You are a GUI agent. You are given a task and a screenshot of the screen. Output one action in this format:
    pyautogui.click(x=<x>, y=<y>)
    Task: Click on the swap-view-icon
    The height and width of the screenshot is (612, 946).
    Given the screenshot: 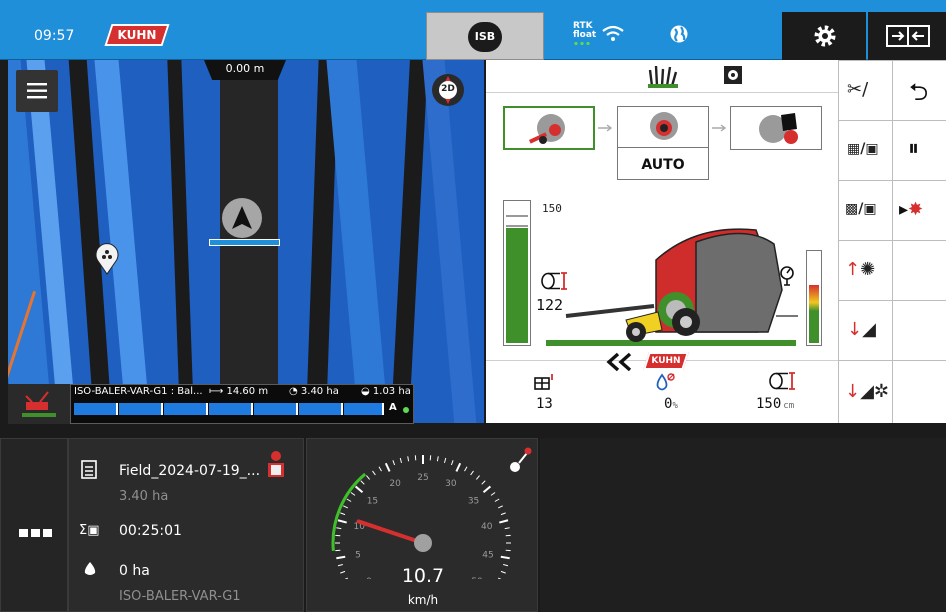 What is the action you would take?
    pyautogui.click(x=908, y=36)
    